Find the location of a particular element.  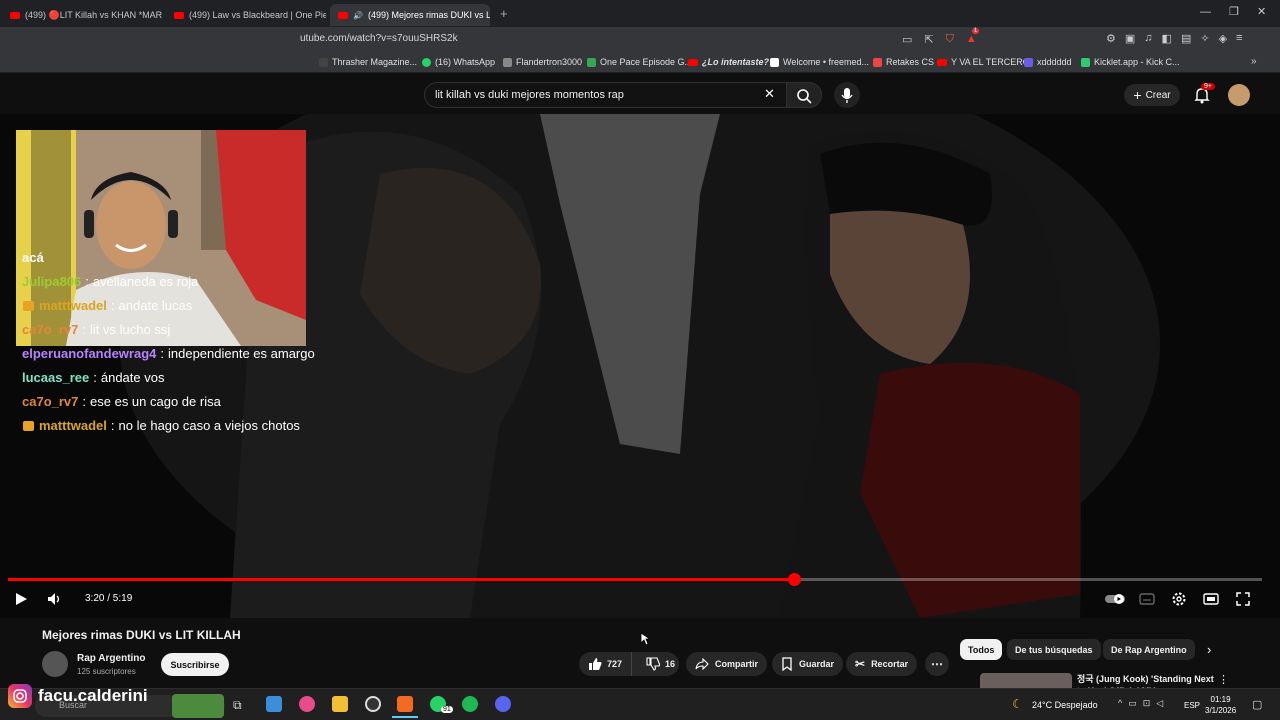

browser-tab: (499) 🔴LIT Killah vs KHAN *MARBE is located at coordinates (82, 15).